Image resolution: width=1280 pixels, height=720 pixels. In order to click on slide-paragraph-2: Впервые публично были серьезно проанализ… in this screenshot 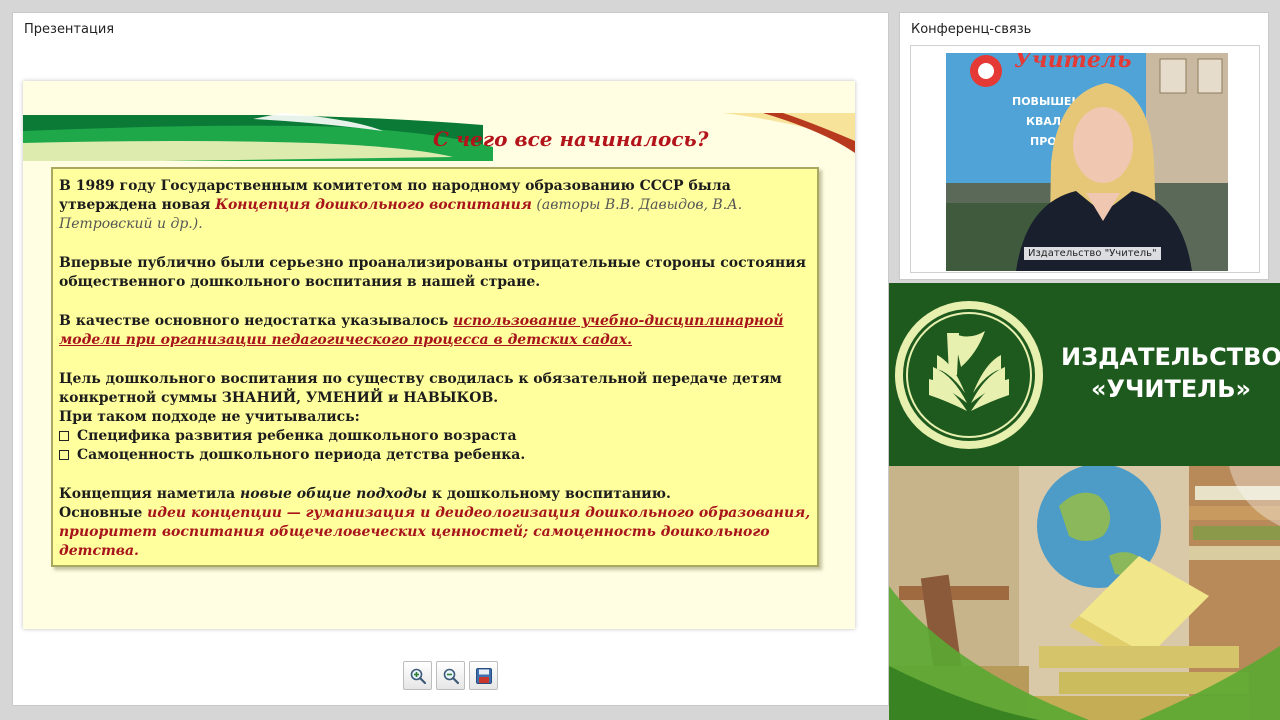, I will do `click(432, 272)`.